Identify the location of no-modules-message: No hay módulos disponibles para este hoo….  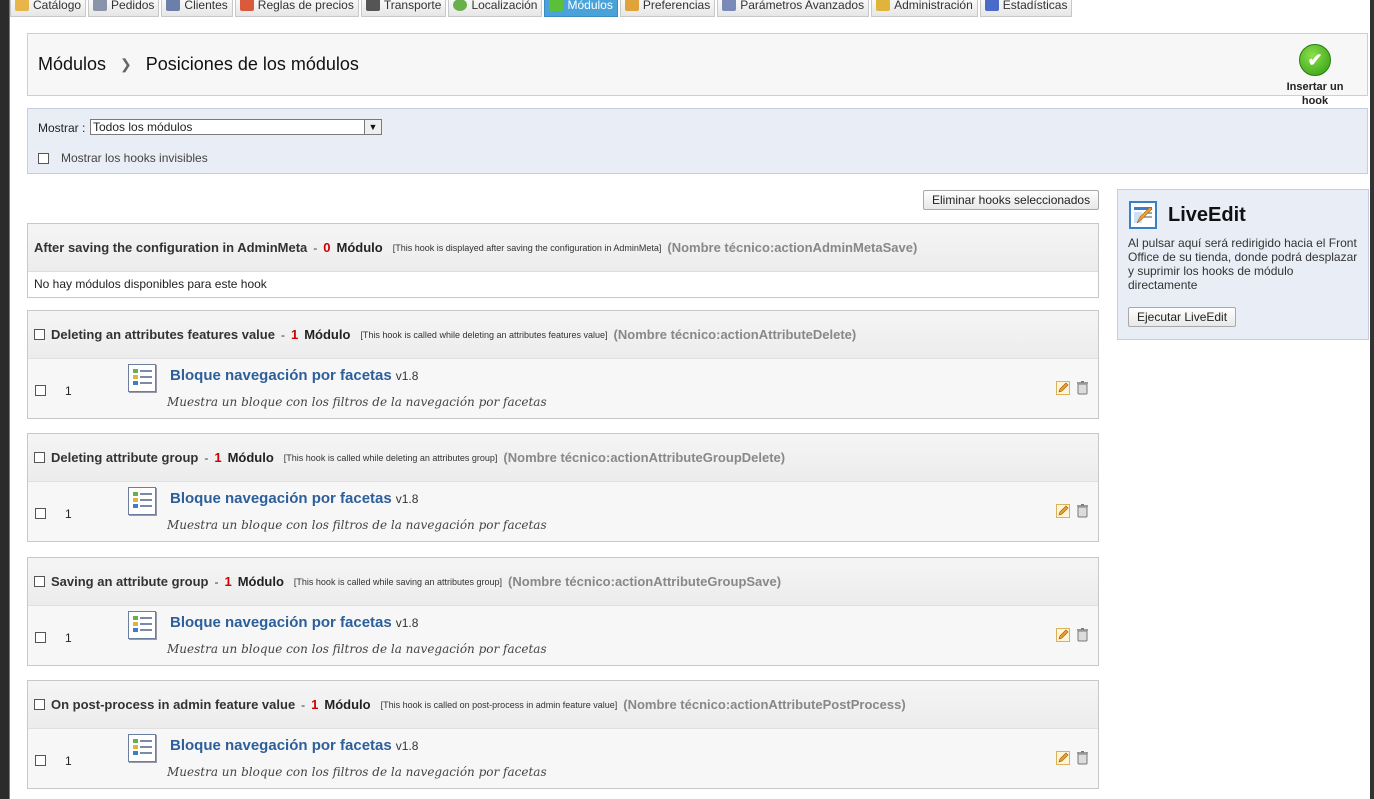
(563, 284).